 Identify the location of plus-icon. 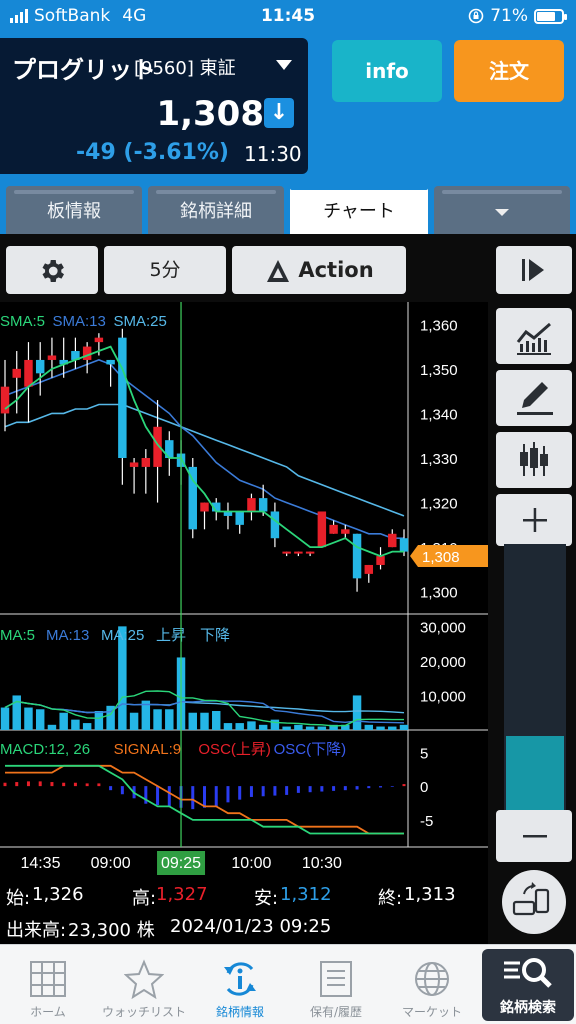
(535, 520).